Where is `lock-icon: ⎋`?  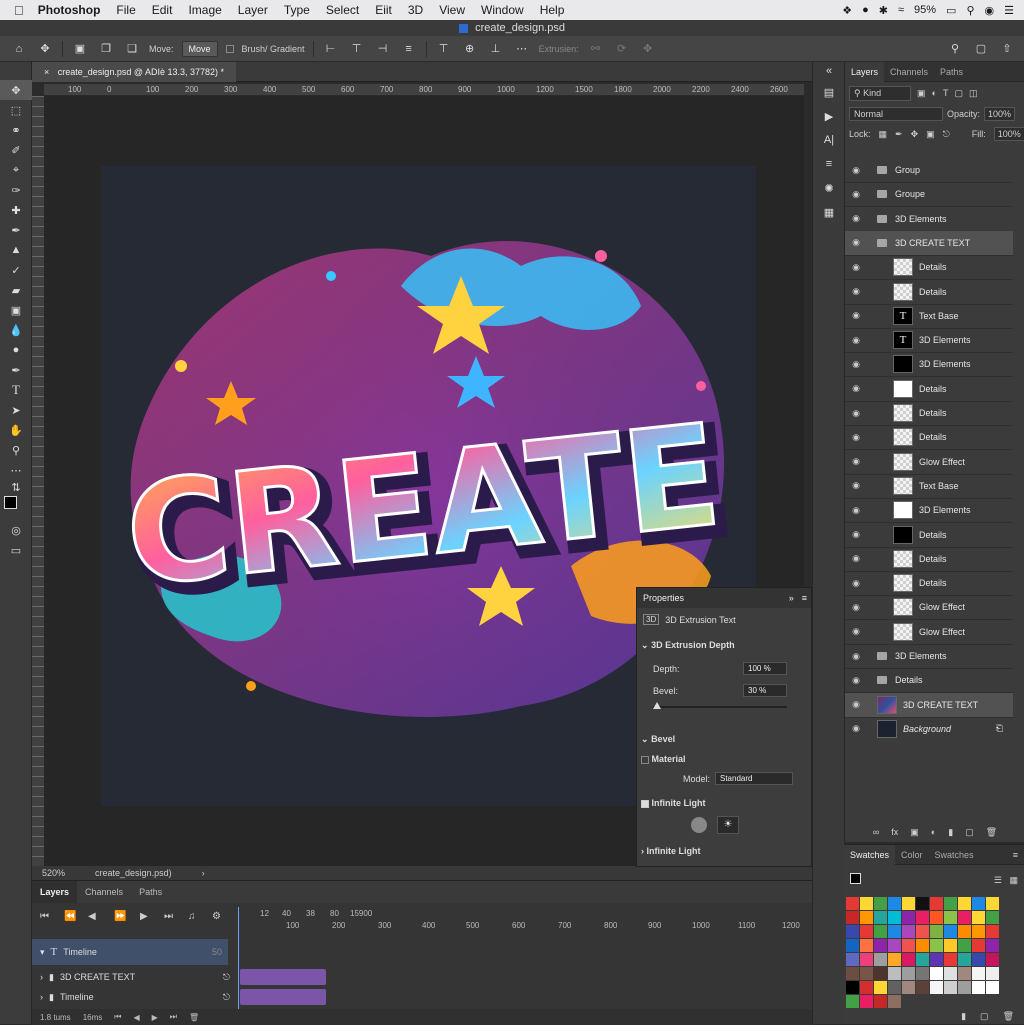
lock-icon: ⎋ is located at coordinates (226, 997).